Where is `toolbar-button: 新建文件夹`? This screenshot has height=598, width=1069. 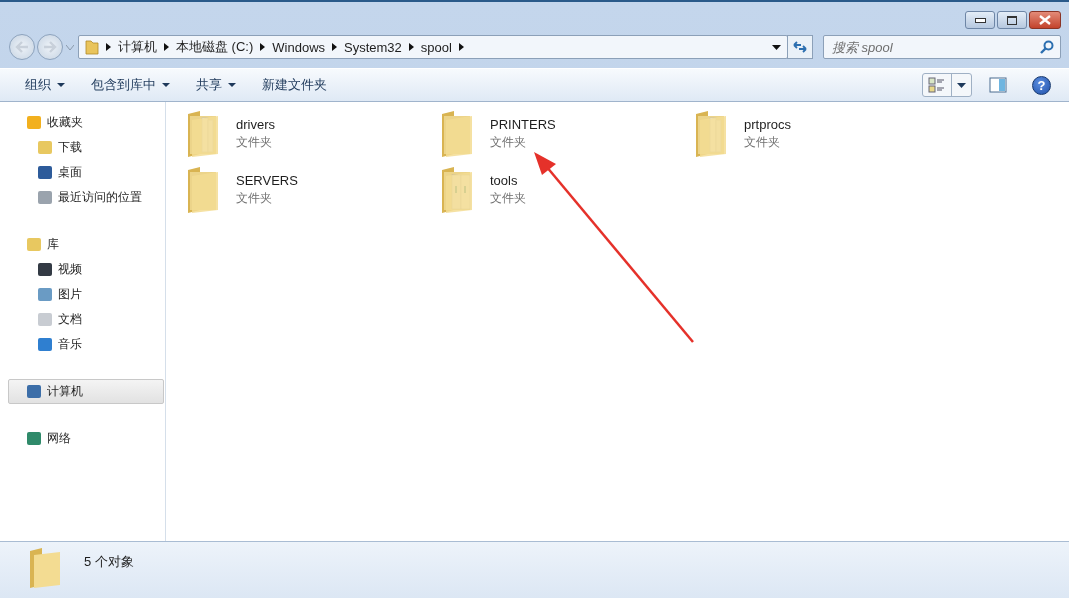 toolbar-button: 新建文件夹 is located at coordinates (294, 85).